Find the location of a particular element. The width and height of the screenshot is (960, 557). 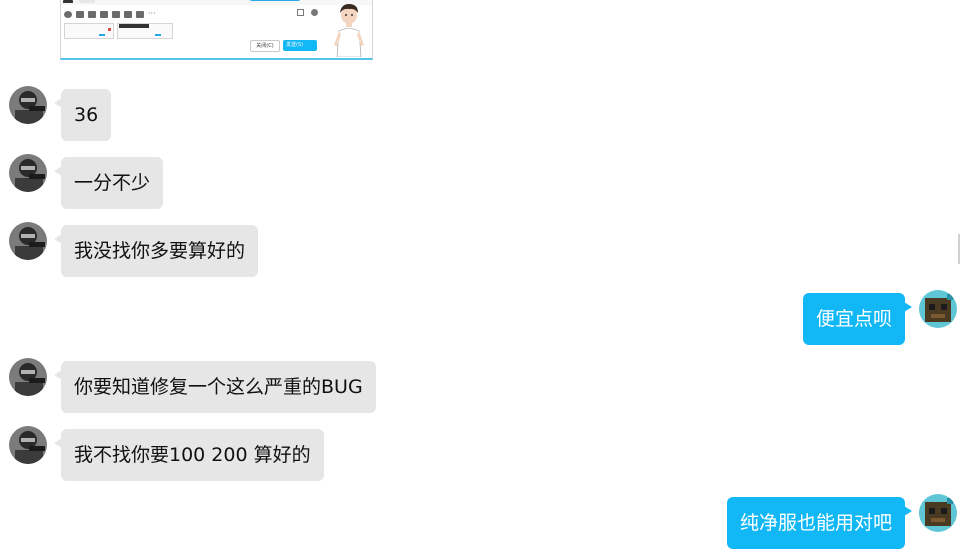

screenshot-close-button: 关闭(C) is located at coordinates (265, 46).